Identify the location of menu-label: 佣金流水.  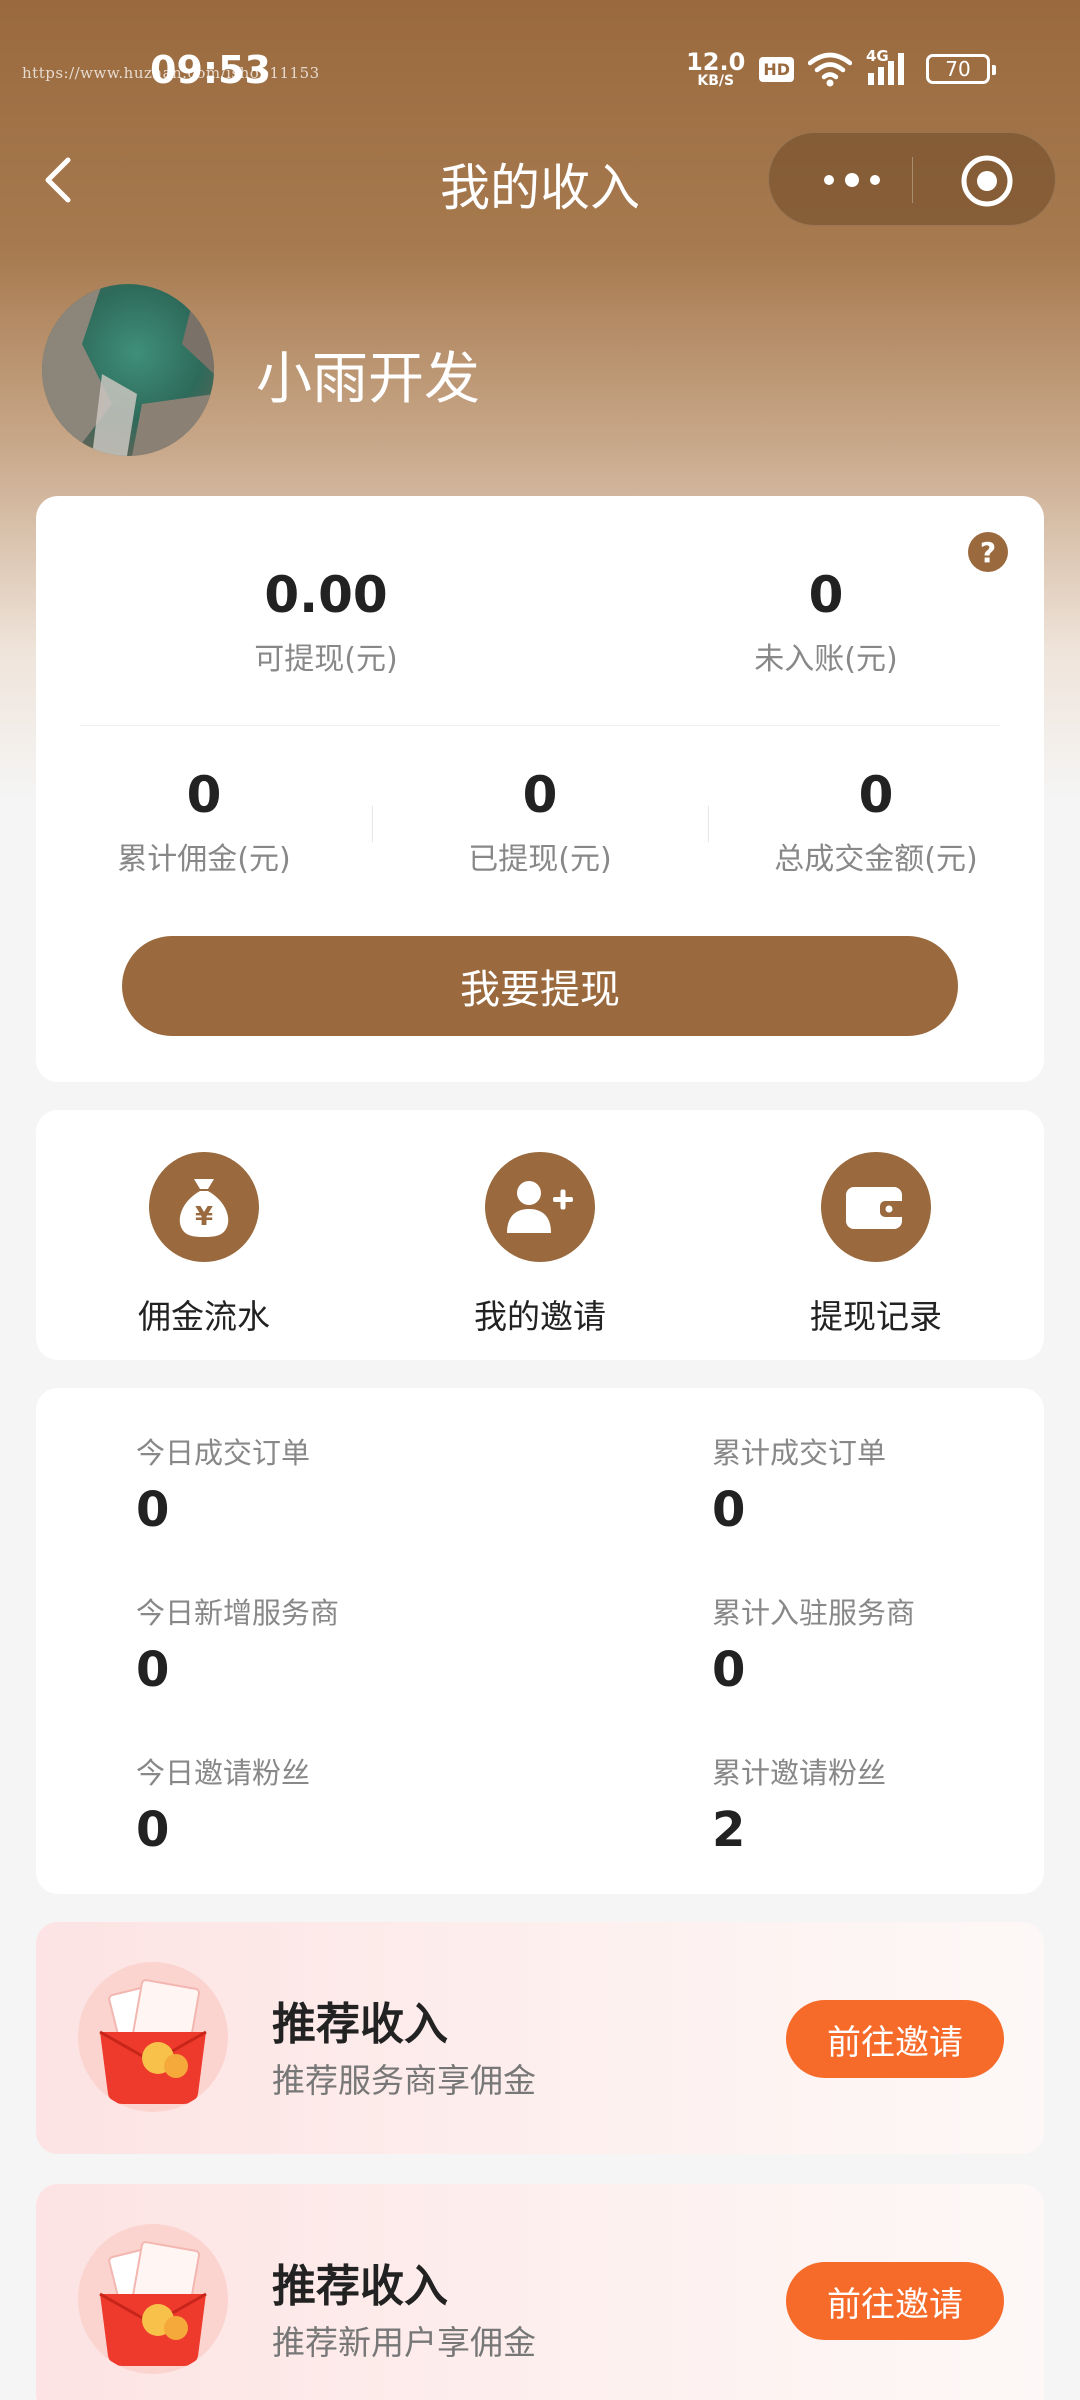
(204, 1316).